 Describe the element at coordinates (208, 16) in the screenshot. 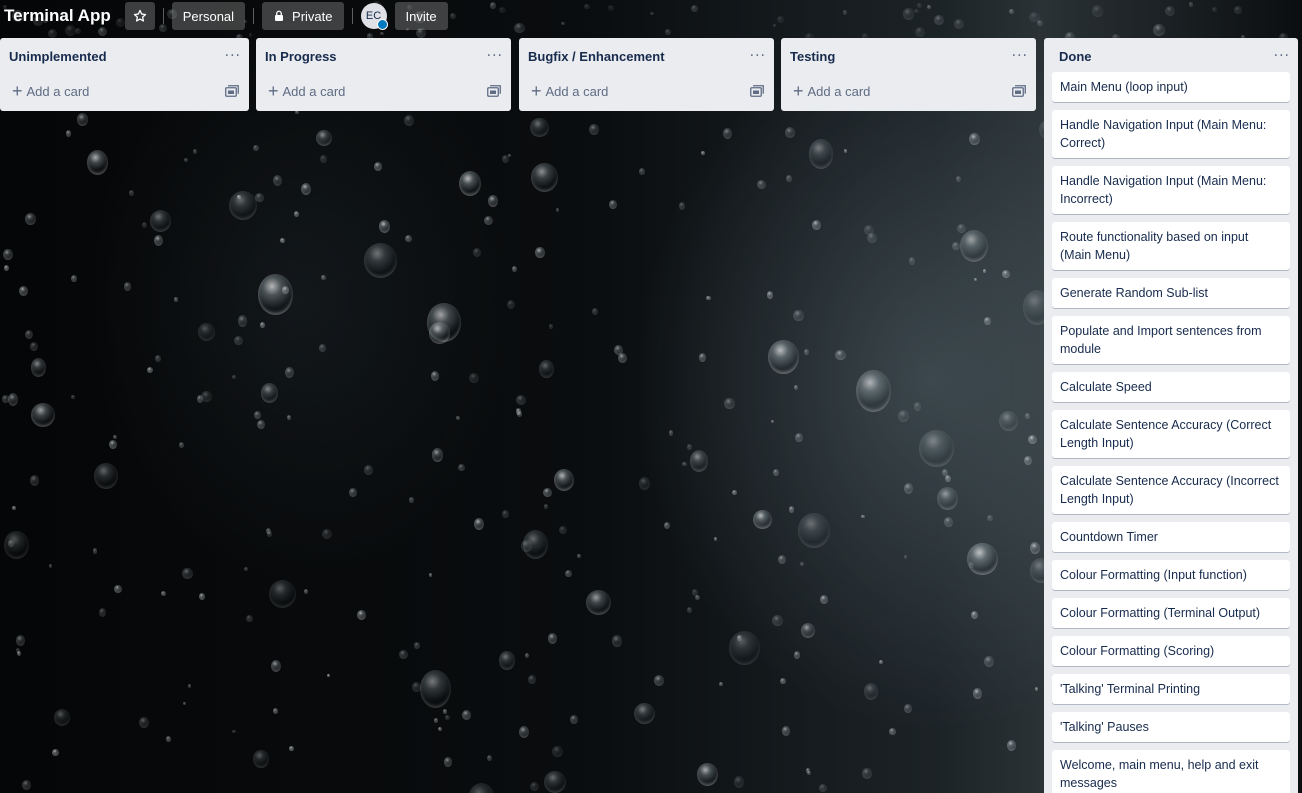

I see `workspace-button: Personal` at that location.